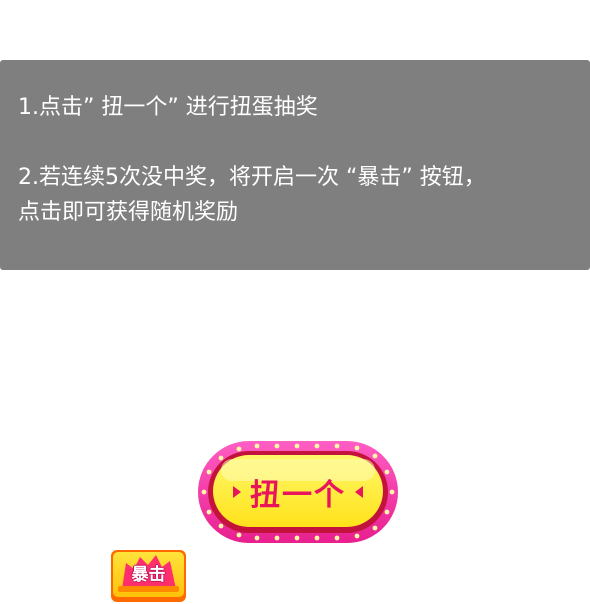 This screenshot has width=590, height=604. I want to click on critical-hit-button: 暴击, so click(148, 576).